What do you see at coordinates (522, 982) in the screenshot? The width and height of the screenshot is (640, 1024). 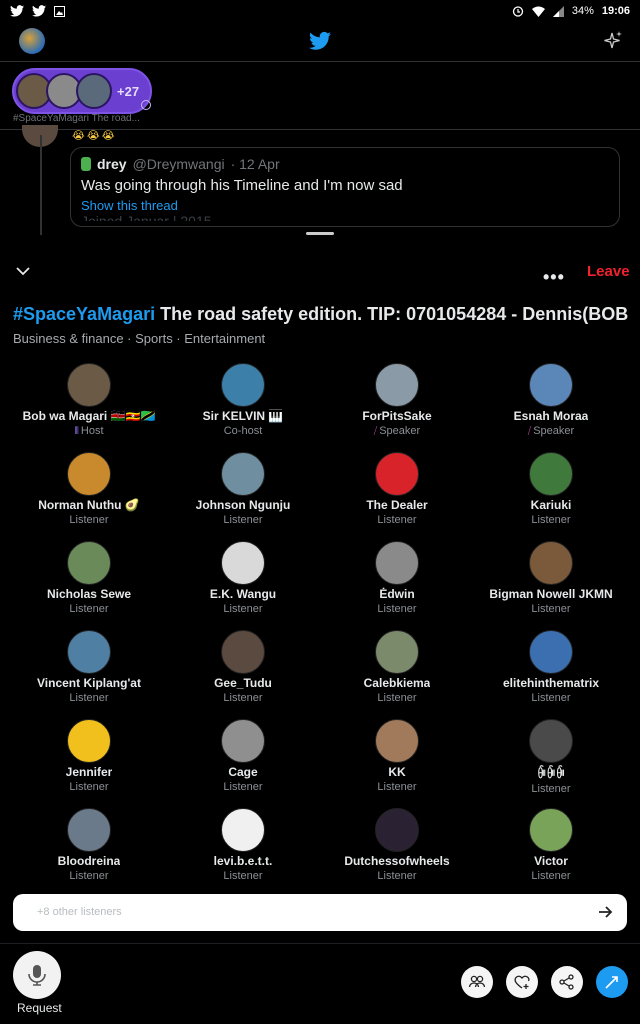 I see `react-button` at bounding box center [522, 982].